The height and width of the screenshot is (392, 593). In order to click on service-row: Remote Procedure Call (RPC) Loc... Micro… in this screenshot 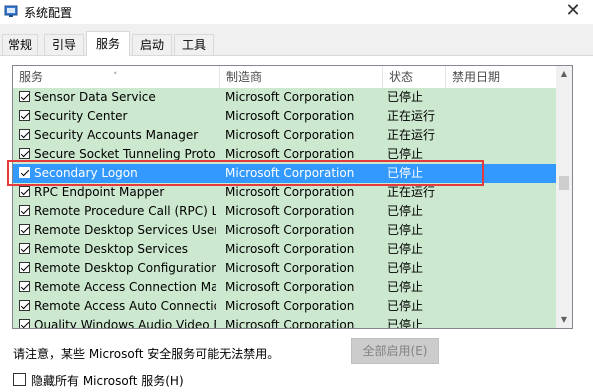, I will do `click(285, 211)`.